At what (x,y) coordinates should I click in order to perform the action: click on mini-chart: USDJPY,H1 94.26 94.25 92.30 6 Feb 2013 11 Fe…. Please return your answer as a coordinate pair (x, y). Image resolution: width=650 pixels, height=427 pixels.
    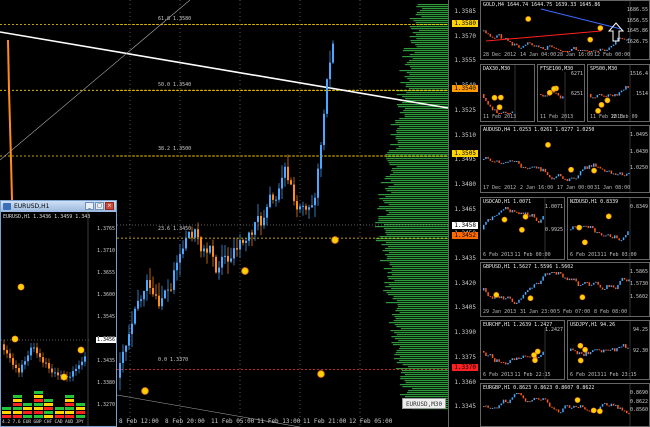
    Looking at the image, I should click on (608, 350).